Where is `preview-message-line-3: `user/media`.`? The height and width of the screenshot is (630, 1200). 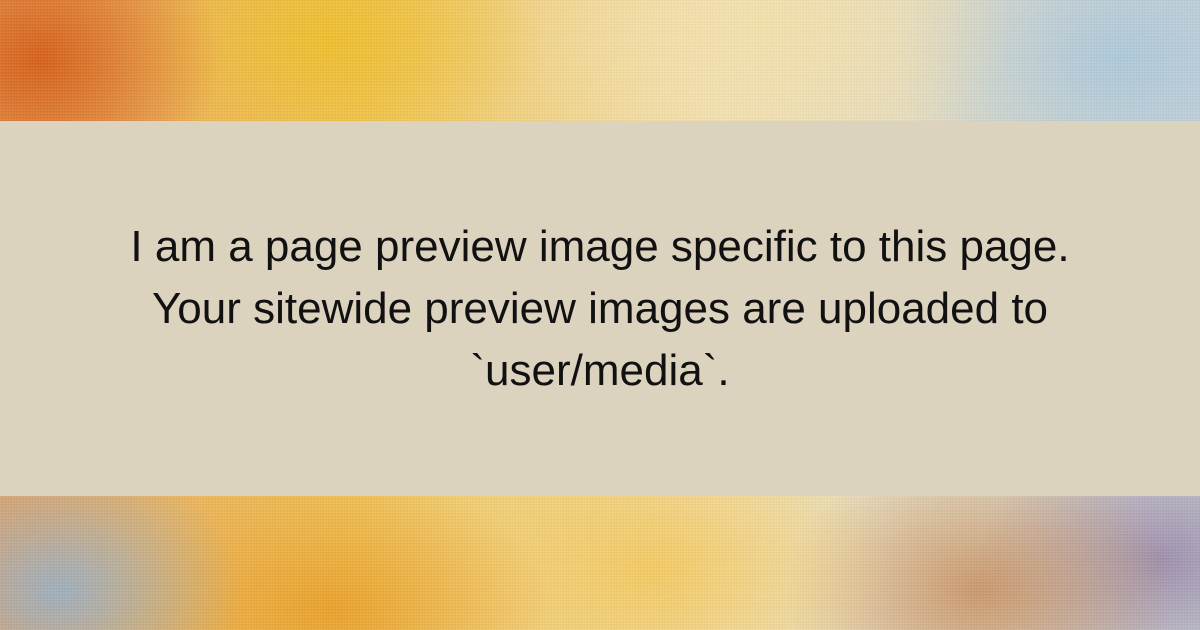 preview-message-line-3: `user/media`. is located at coordinates (600, 370).